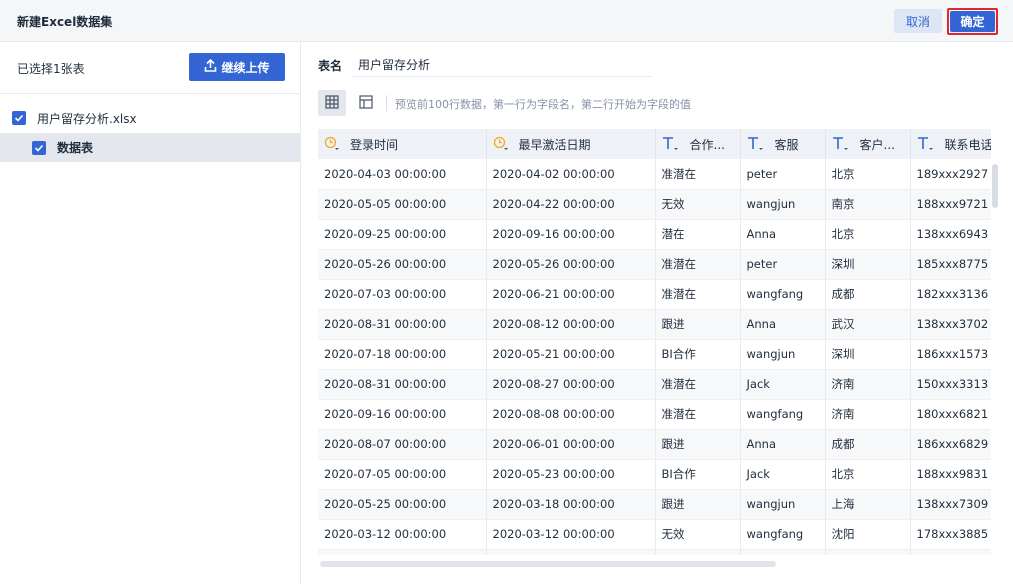  I want to click on table-cell: 2020-05-23 00:00:00, so click(571, 474).